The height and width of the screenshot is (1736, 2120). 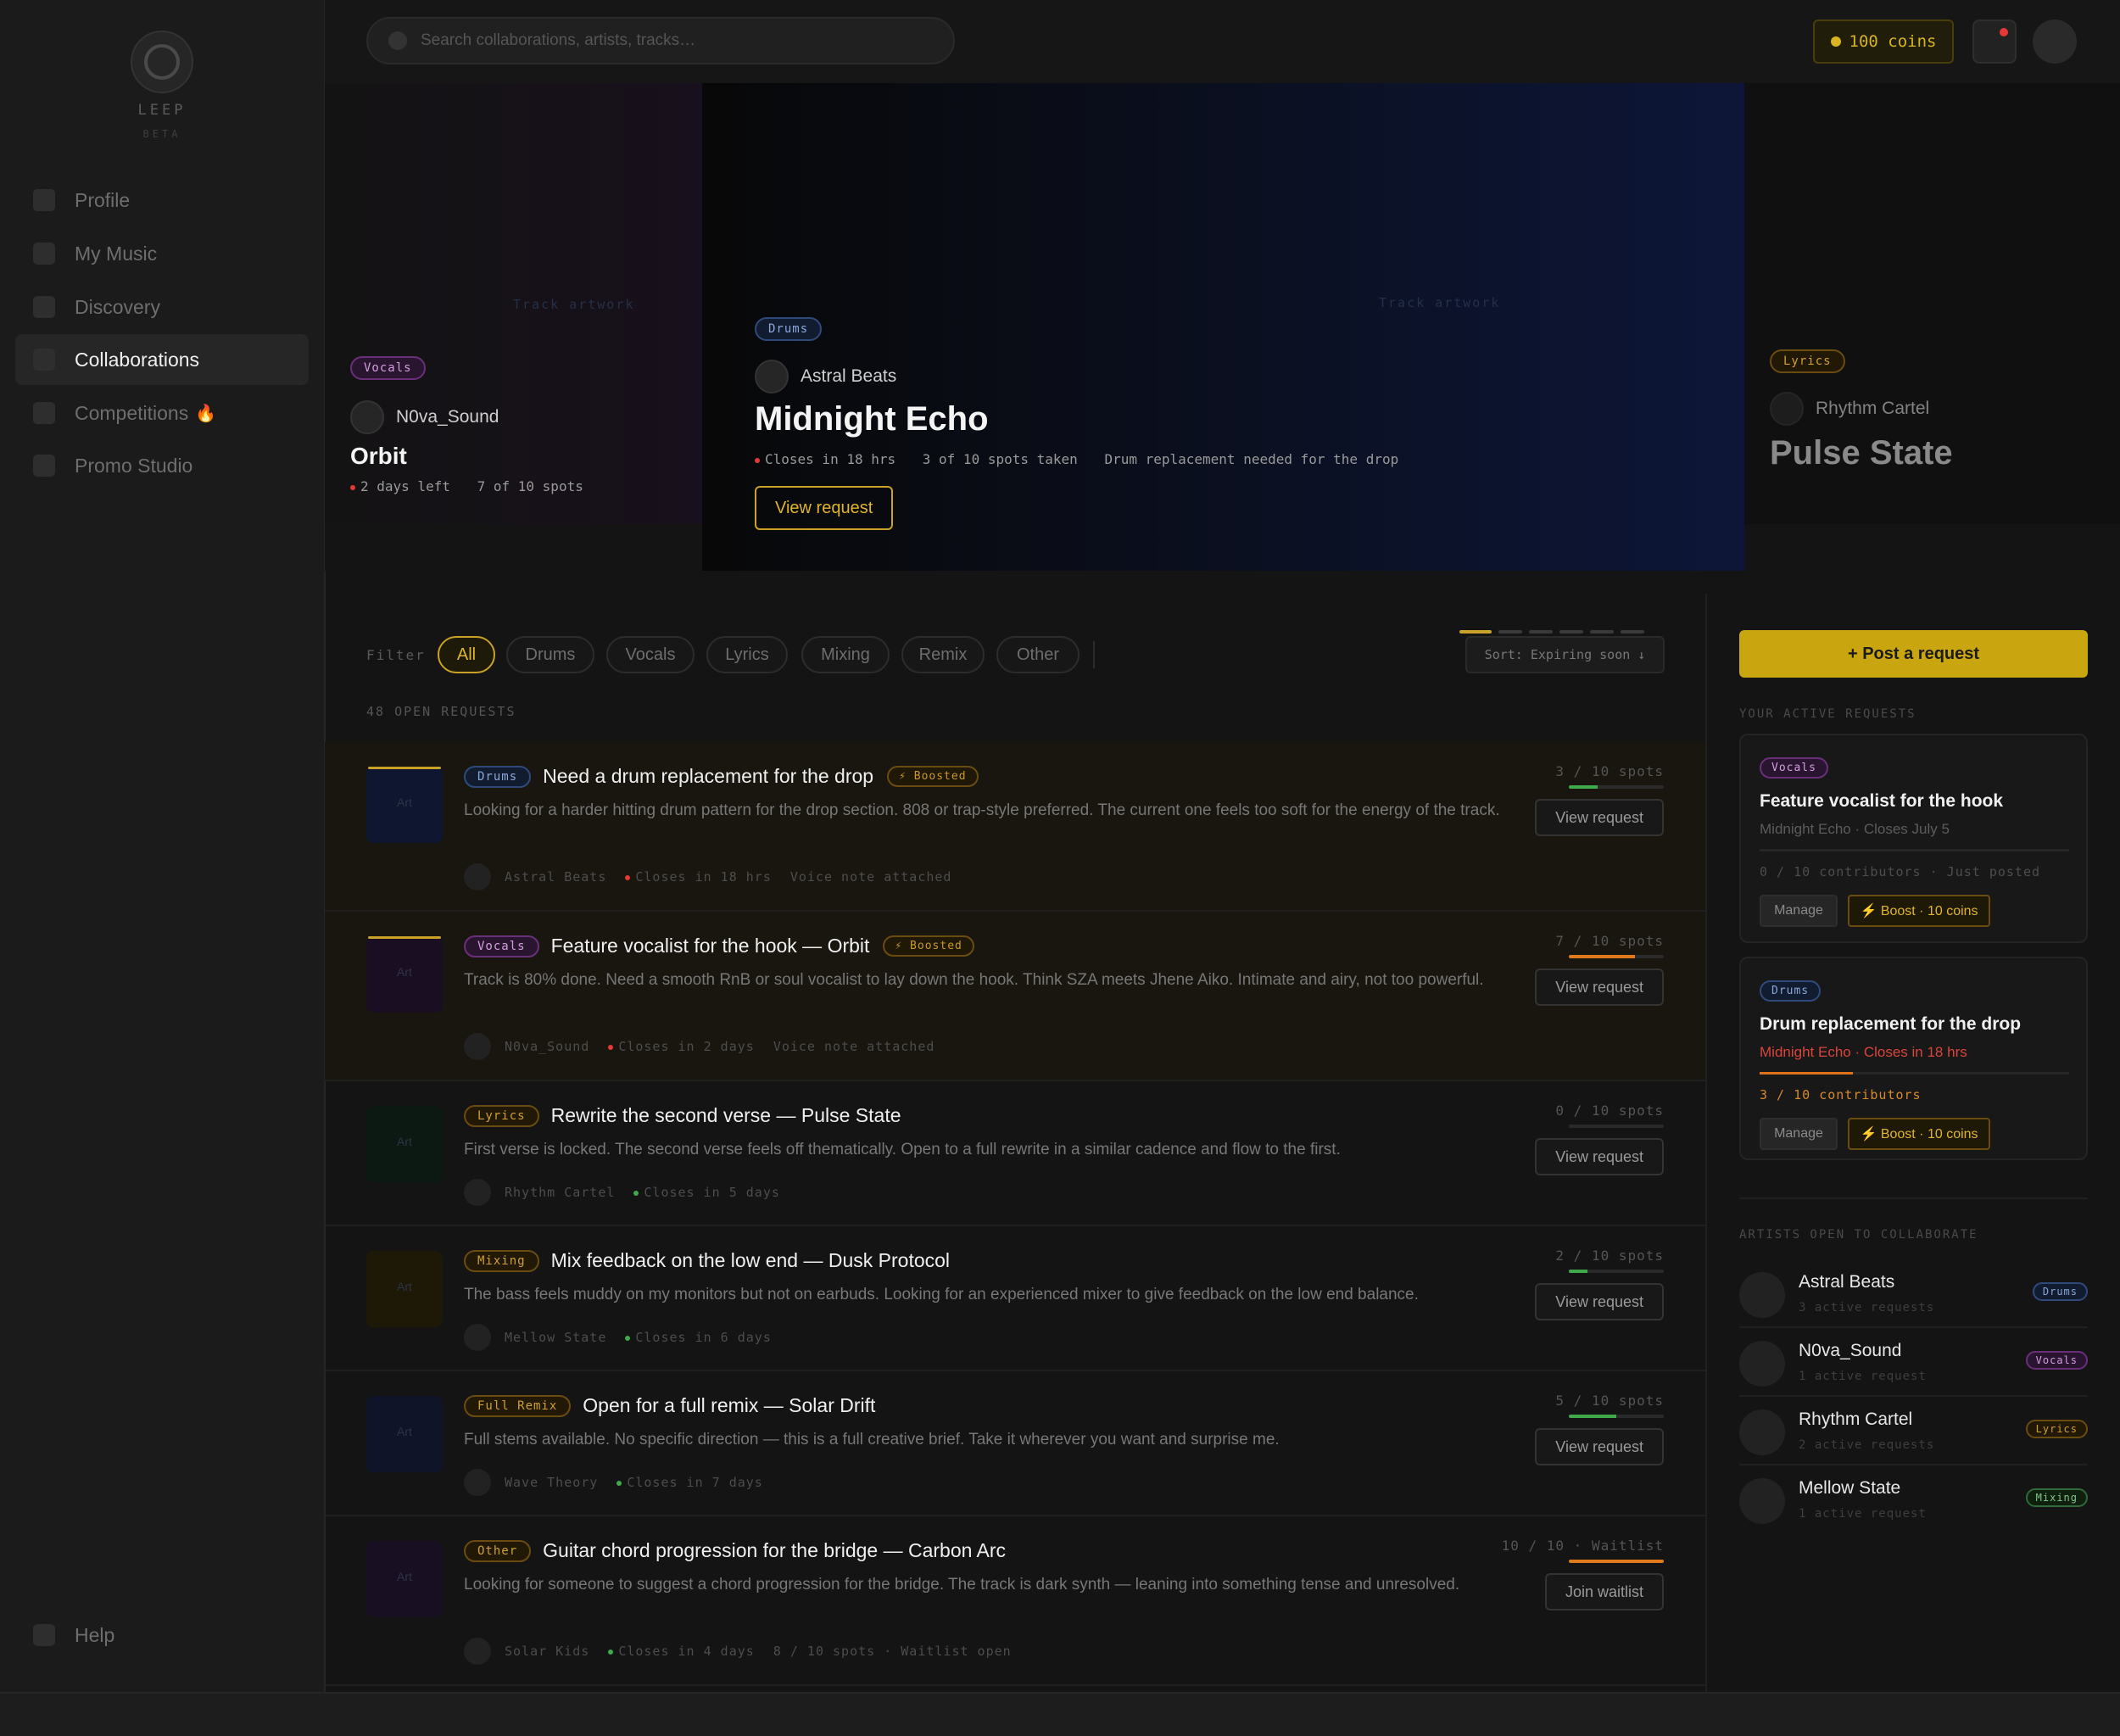 I want to click on filter-chip-all: All, so click(x=467, y=654).